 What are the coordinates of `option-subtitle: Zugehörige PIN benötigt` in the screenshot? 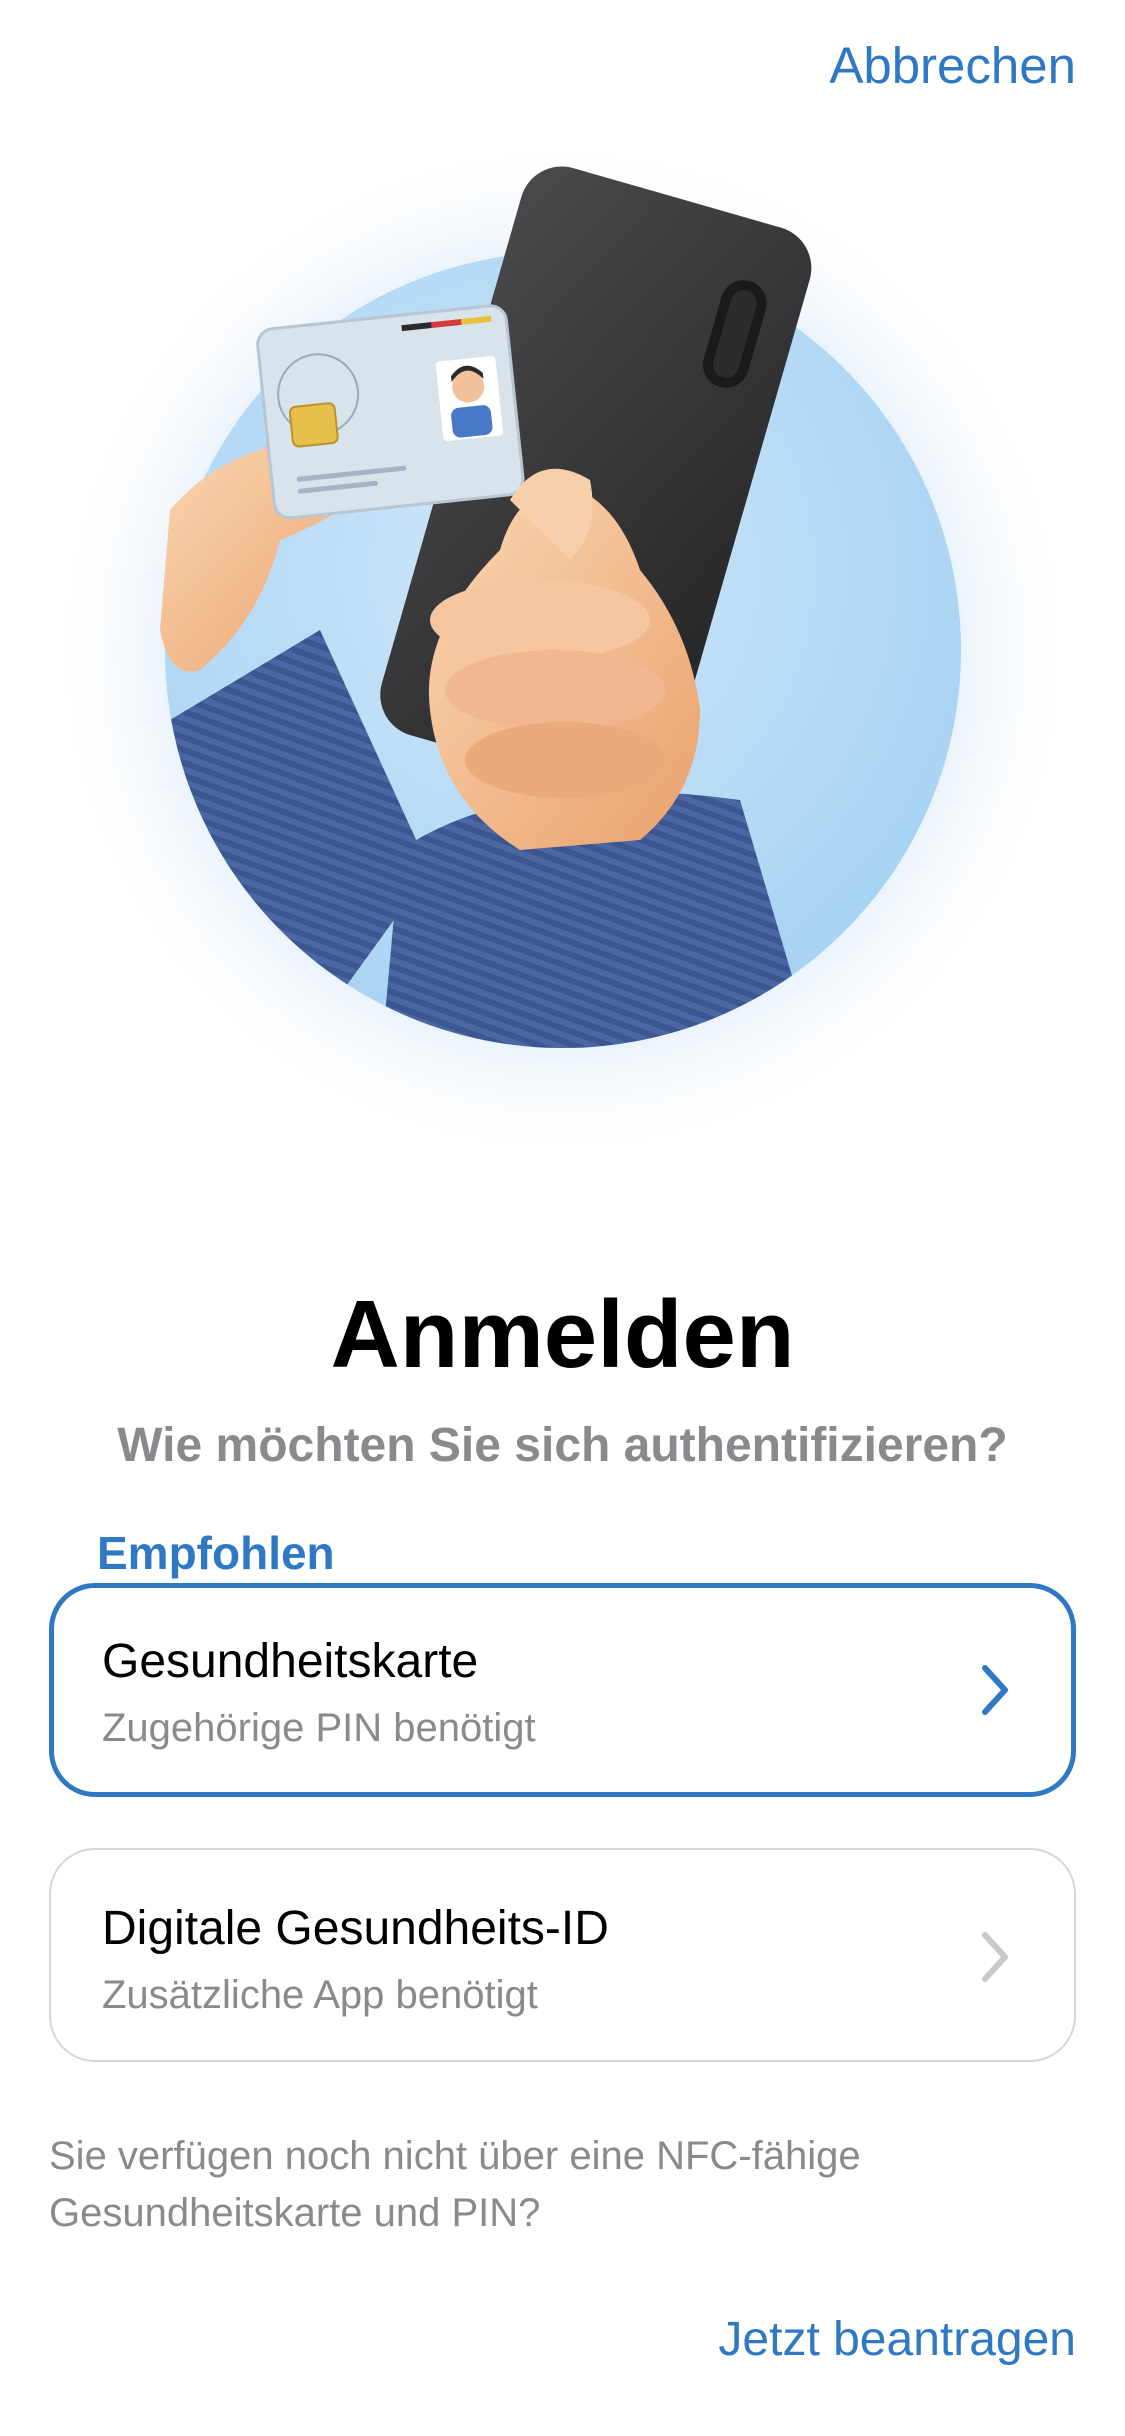 It's located at (319, 1728).